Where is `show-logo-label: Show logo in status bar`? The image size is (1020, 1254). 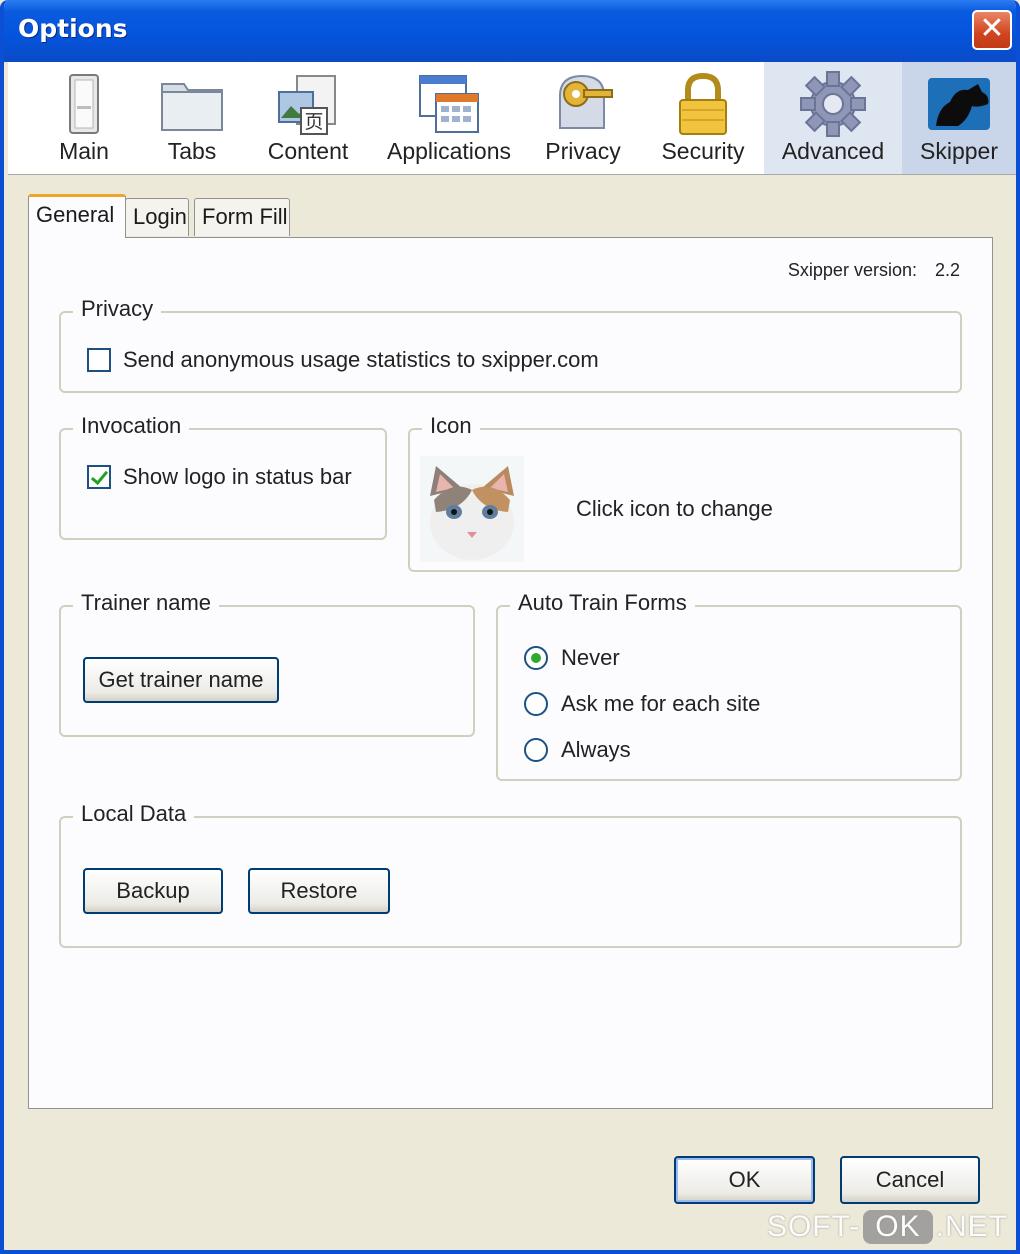
show-logo-label: Show logo in status bar is located at coordinates (237, 476).